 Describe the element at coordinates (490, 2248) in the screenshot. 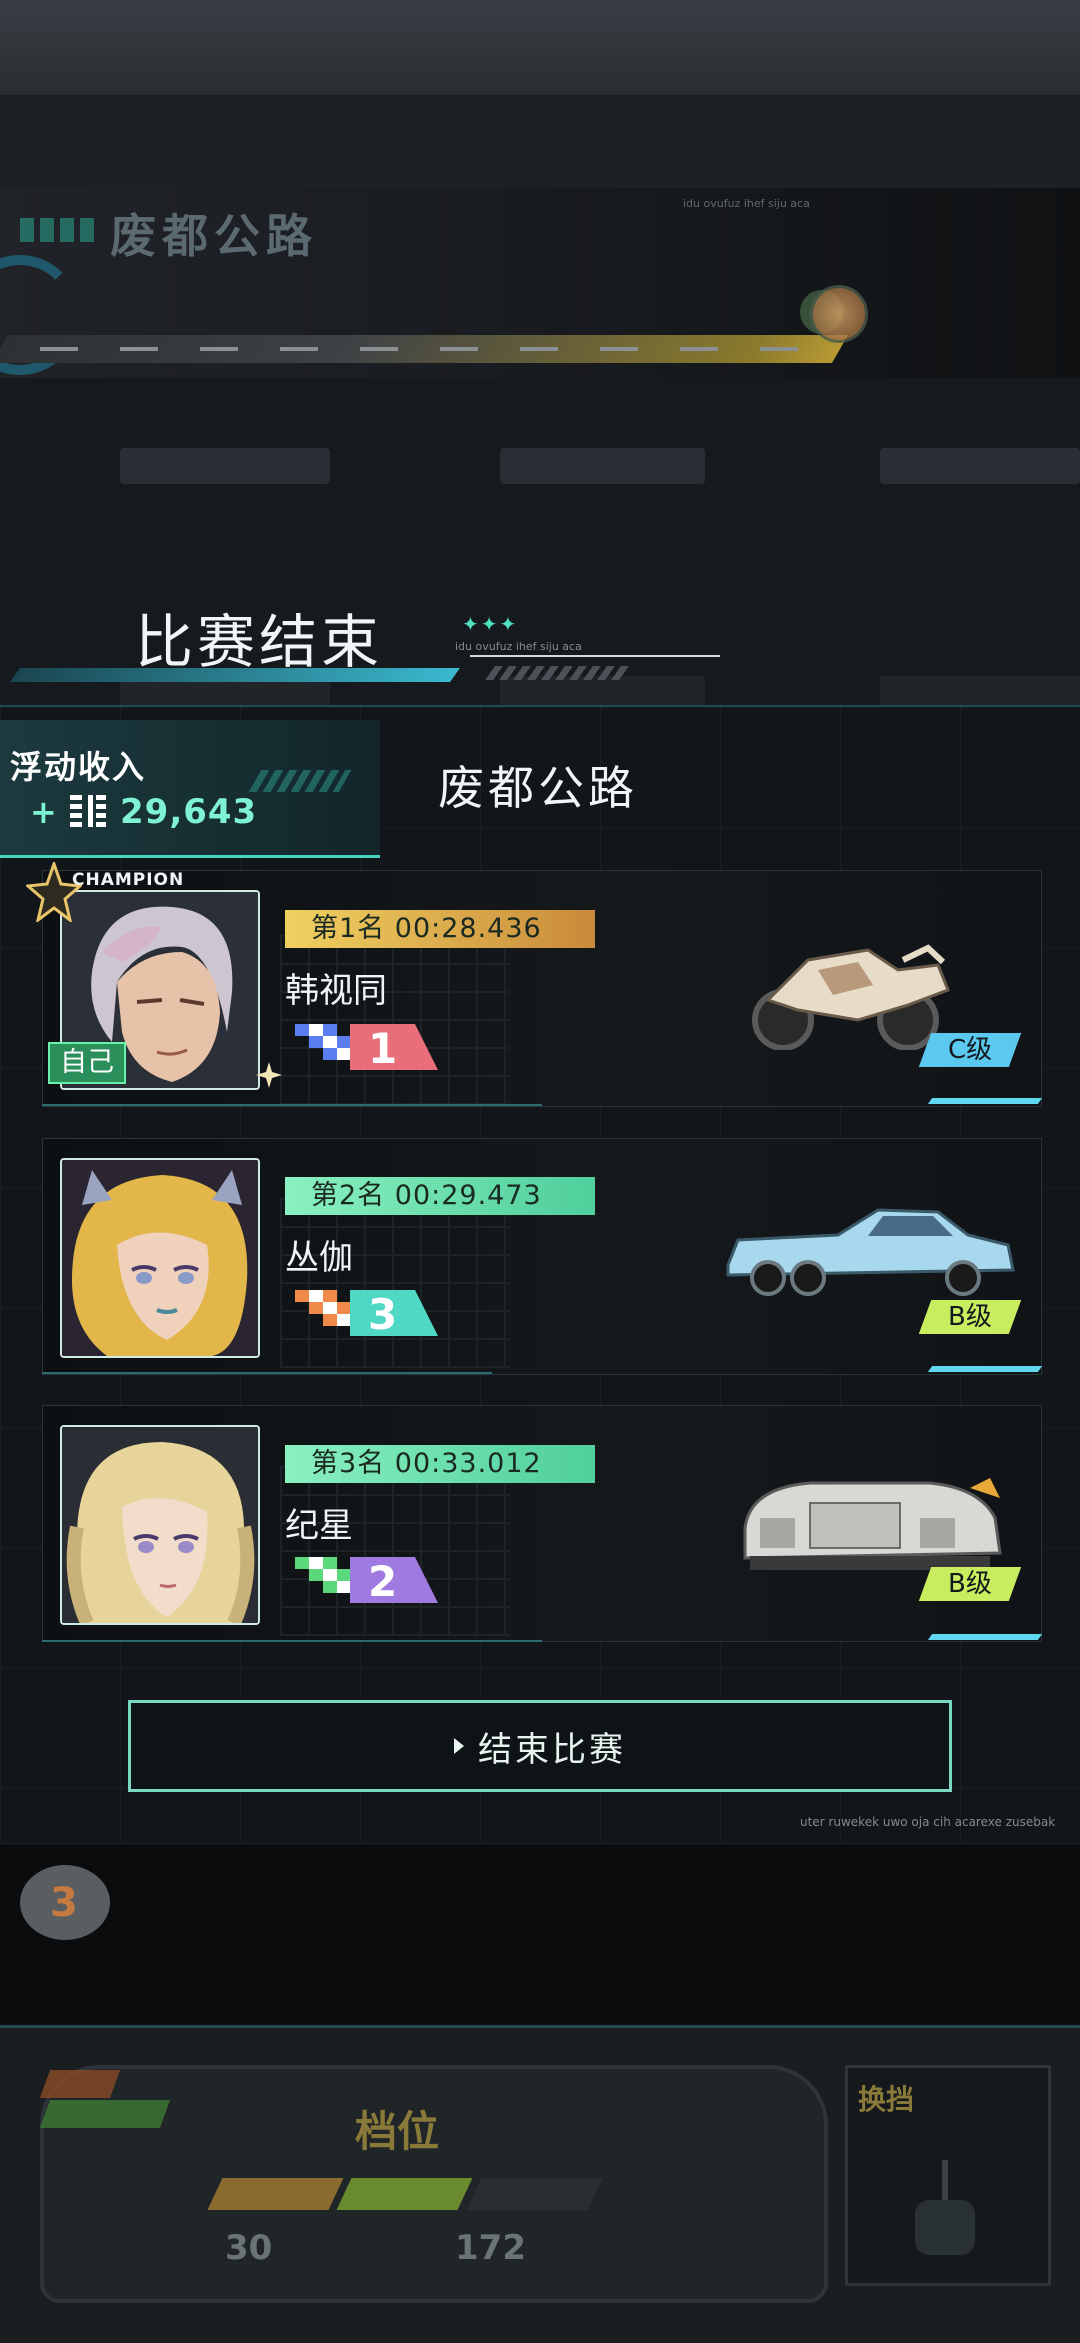

I see `speed-right: 172` at that location.